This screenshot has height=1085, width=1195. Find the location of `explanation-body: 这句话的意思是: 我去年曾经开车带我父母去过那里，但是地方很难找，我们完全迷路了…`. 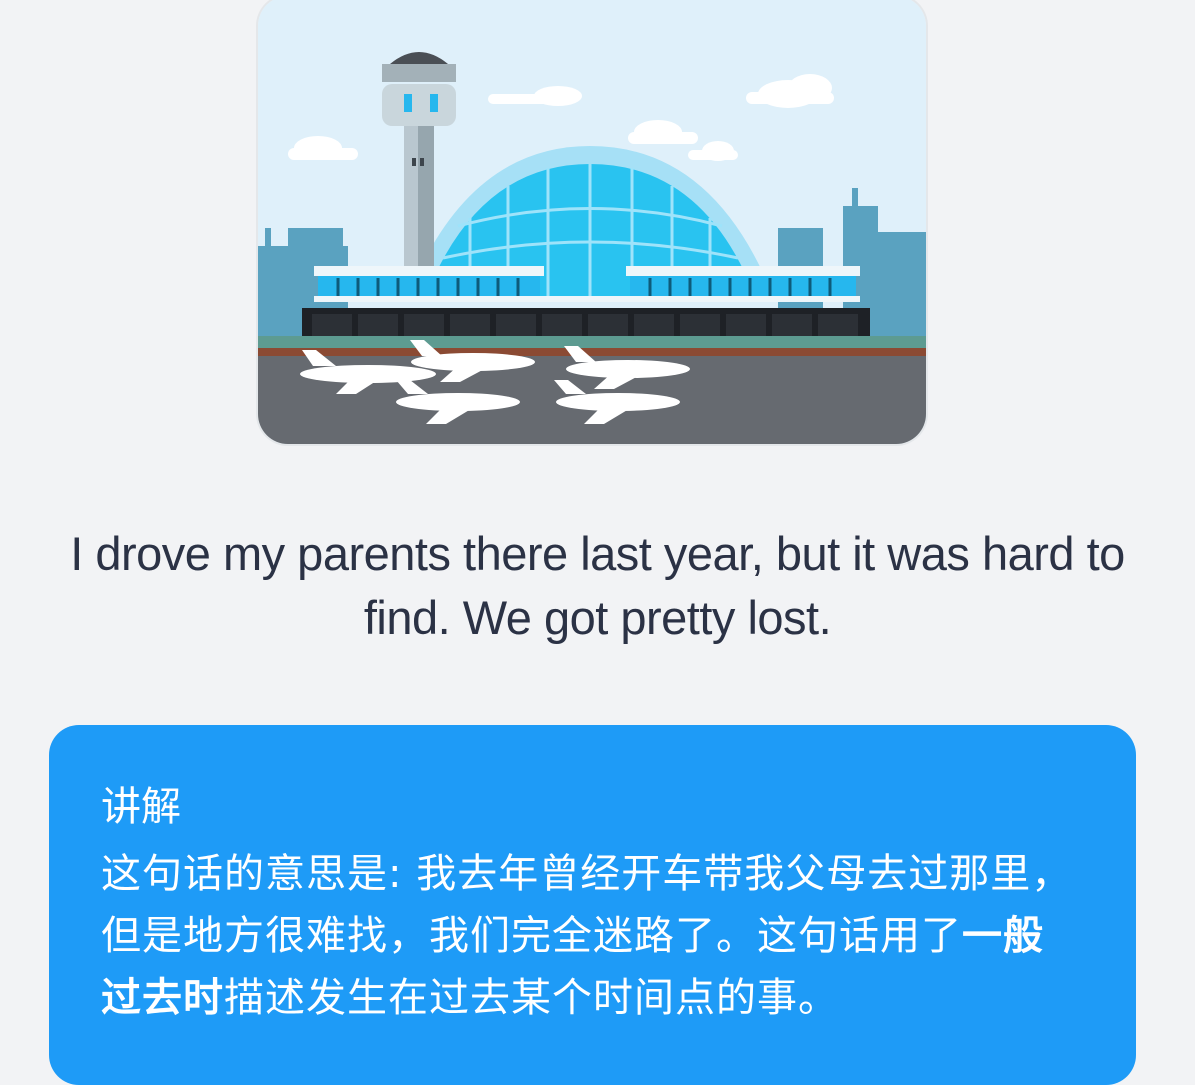

explanation-body: 这句话的意思是: 我去年曾经开车带我父母去过那里，但是地方很难找，我们完全迷路了… is located at coordinates (592, 936).